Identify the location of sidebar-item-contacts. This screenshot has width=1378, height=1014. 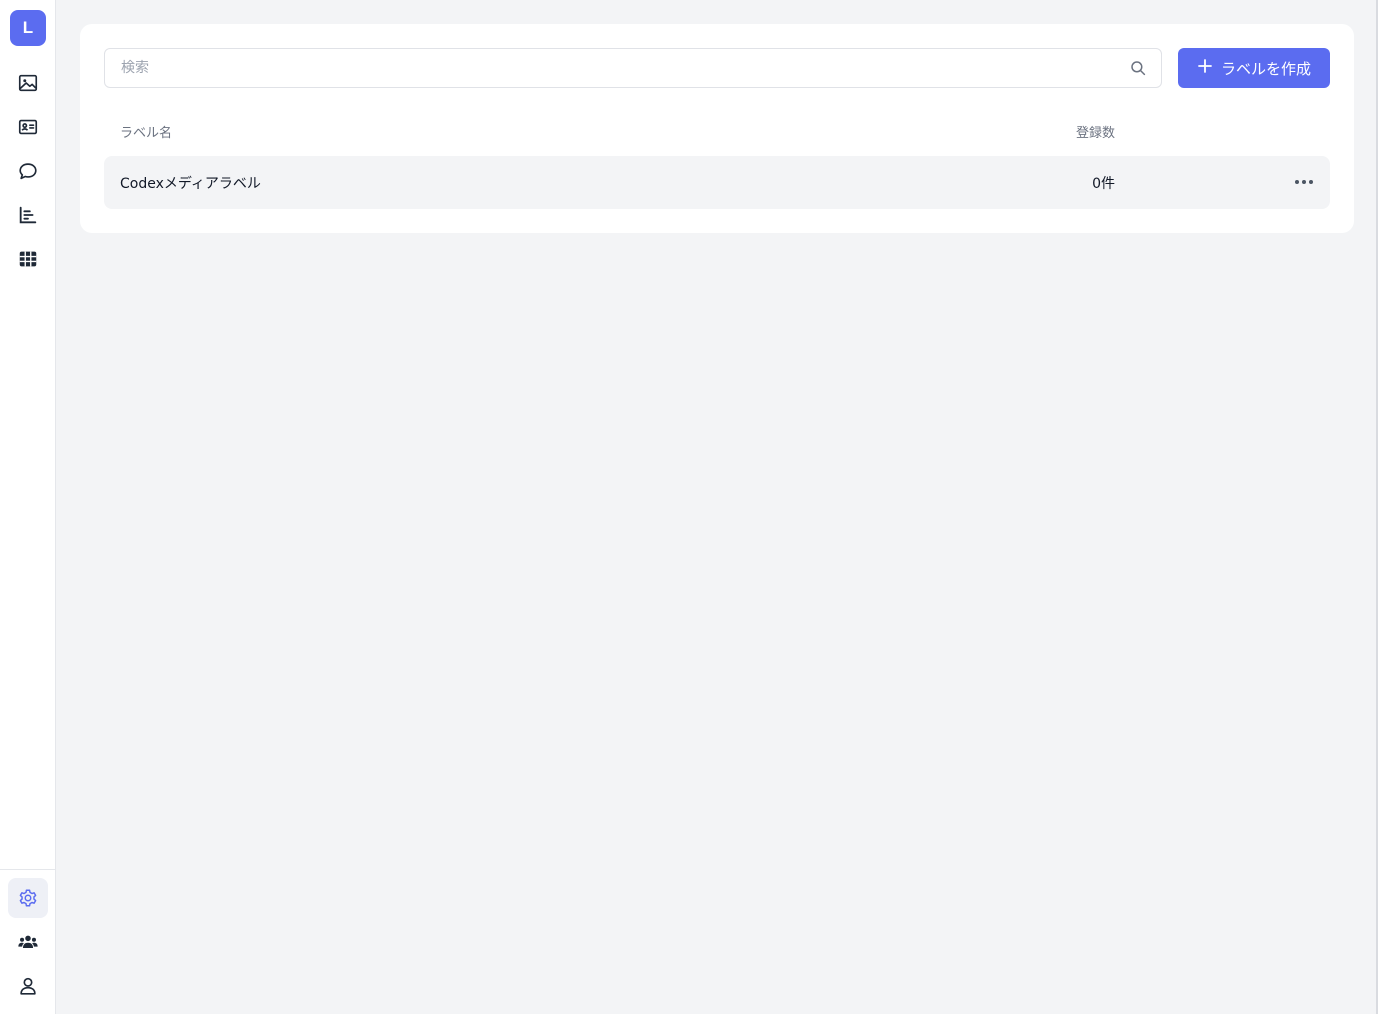
(28, 127).